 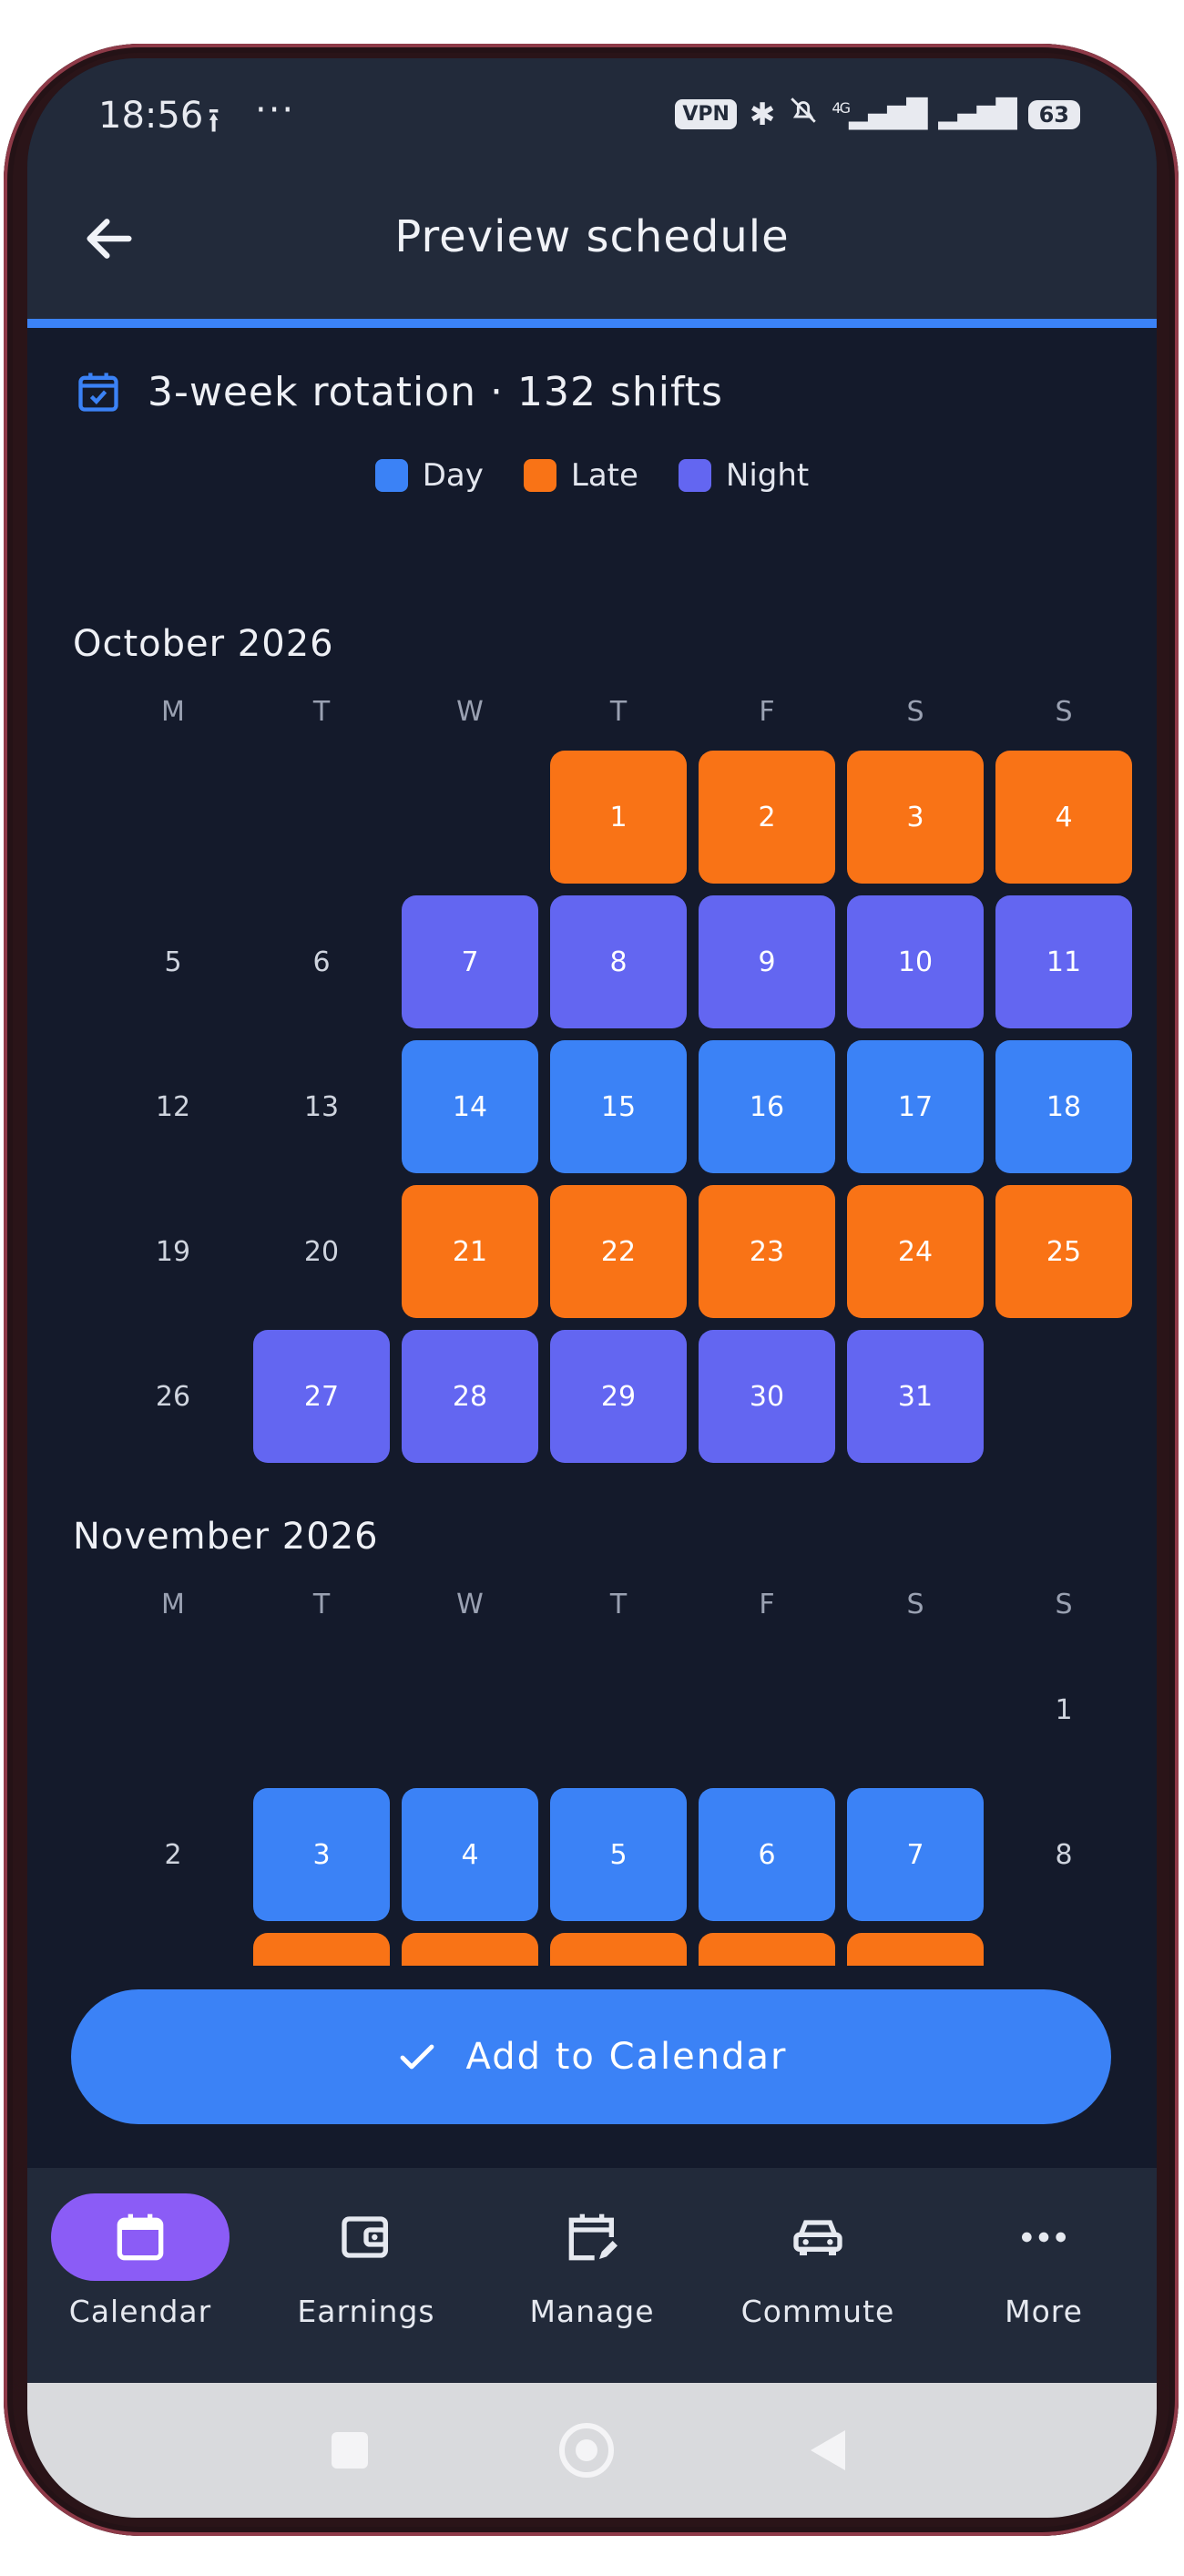 What do you see at coordinates (1064, 1604) in the screenshot?
I see `weekday-header: S` at bounding box center [1064, 1604].